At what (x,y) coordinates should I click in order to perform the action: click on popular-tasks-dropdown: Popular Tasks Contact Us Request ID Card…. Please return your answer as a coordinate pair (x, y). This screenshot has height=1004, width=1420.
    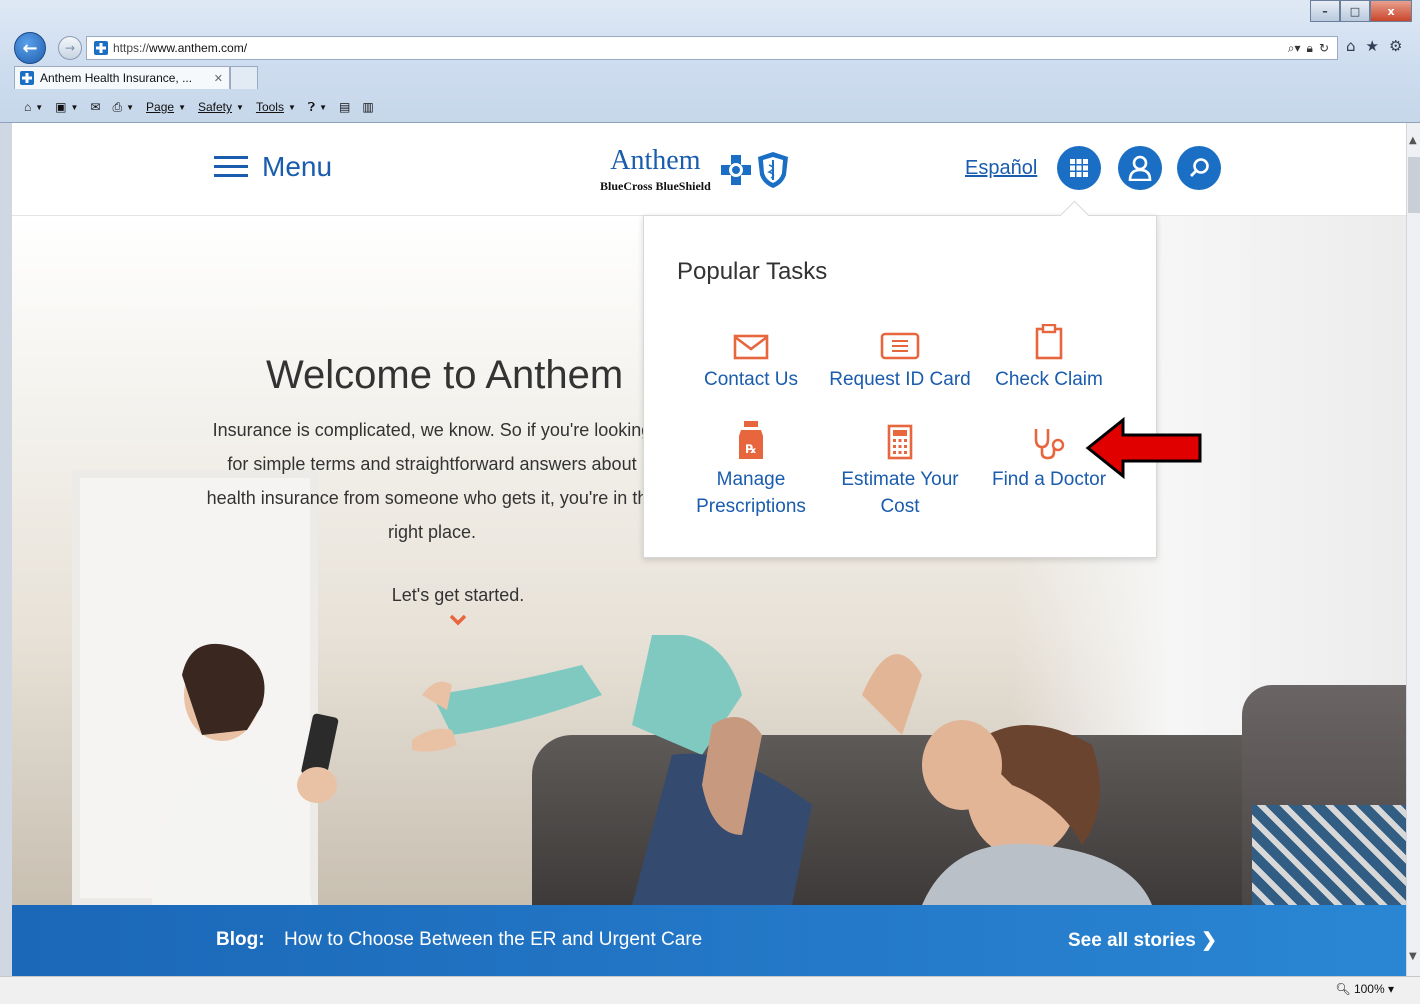
    Looking at the image, I should click on (900, 386).